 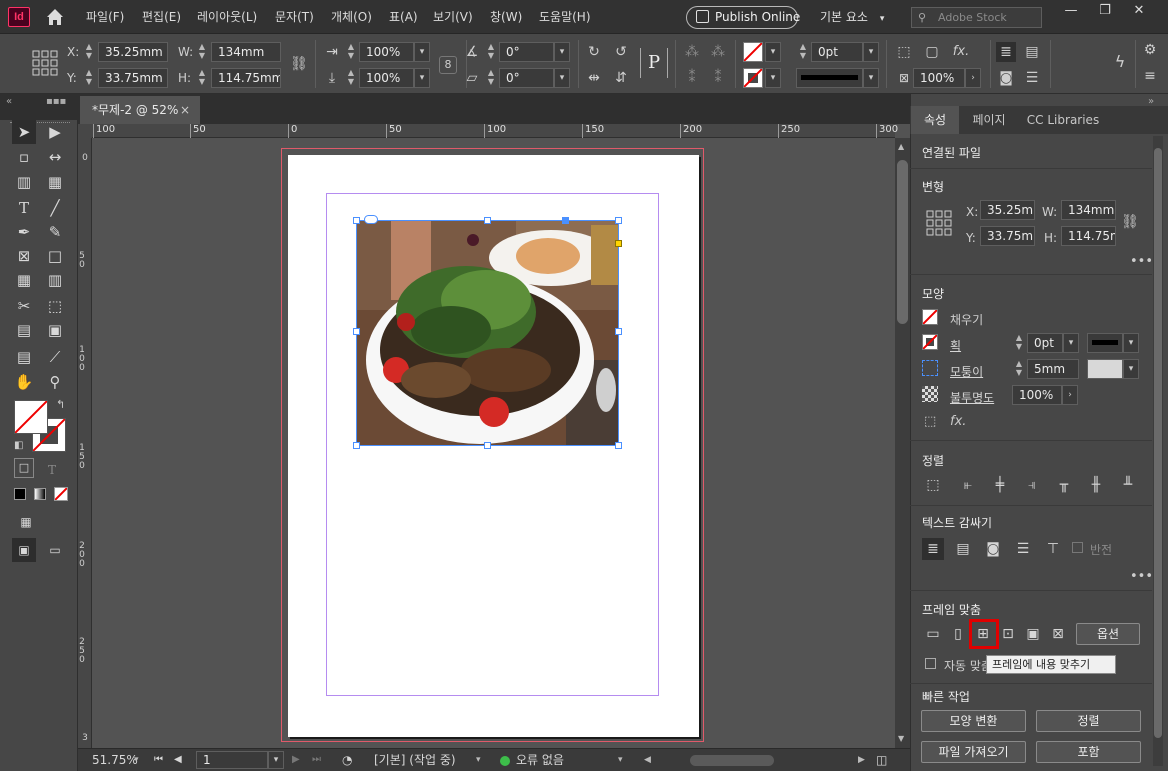 What do you see at coordinates (647, 760) in the screenshot?
I see `scroll-left-icon: ◀` at bounding box center [647, 760].